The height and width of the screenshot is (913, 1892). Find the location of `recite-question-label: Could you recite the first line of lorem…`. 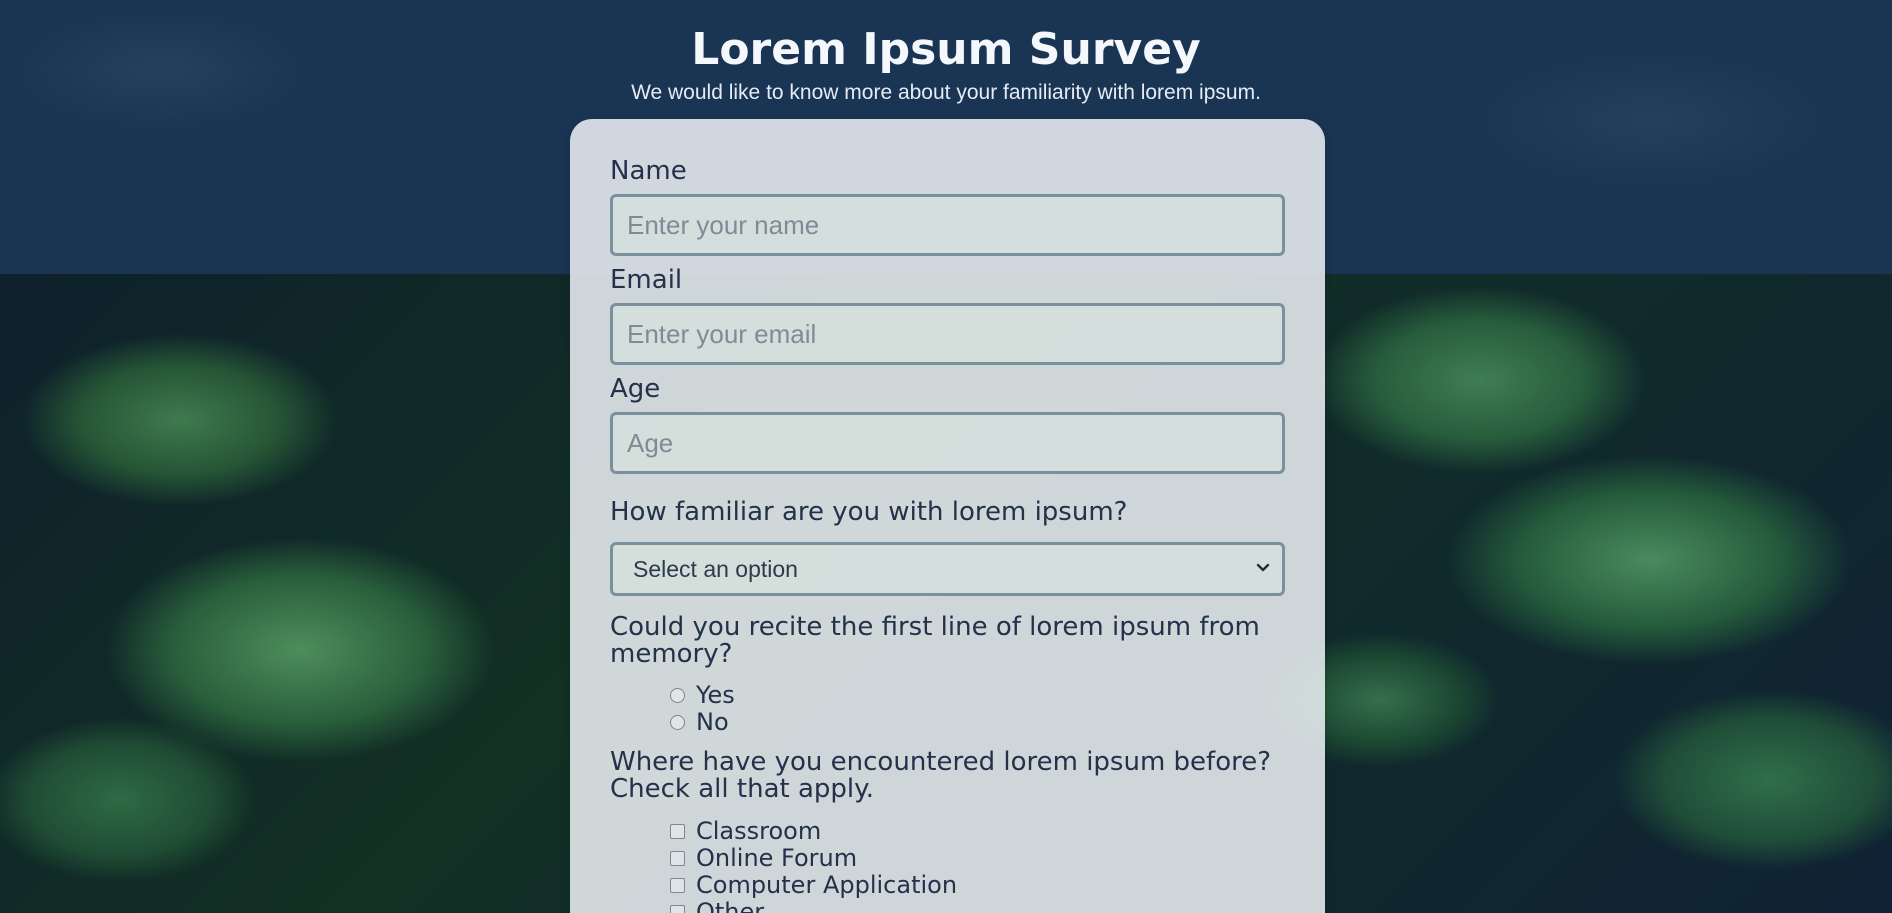

recite-question-label: Could you recite the first line of lorem… is located at coordinates (935, 640).